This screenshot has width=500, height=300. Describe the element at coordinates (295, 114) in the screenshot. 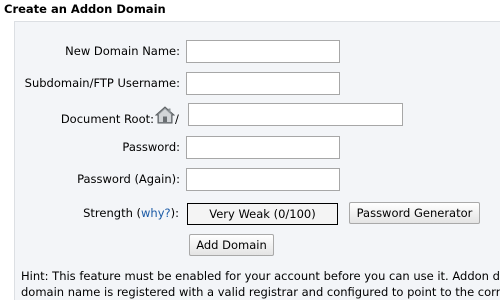

I see `docroot-input` at that location.